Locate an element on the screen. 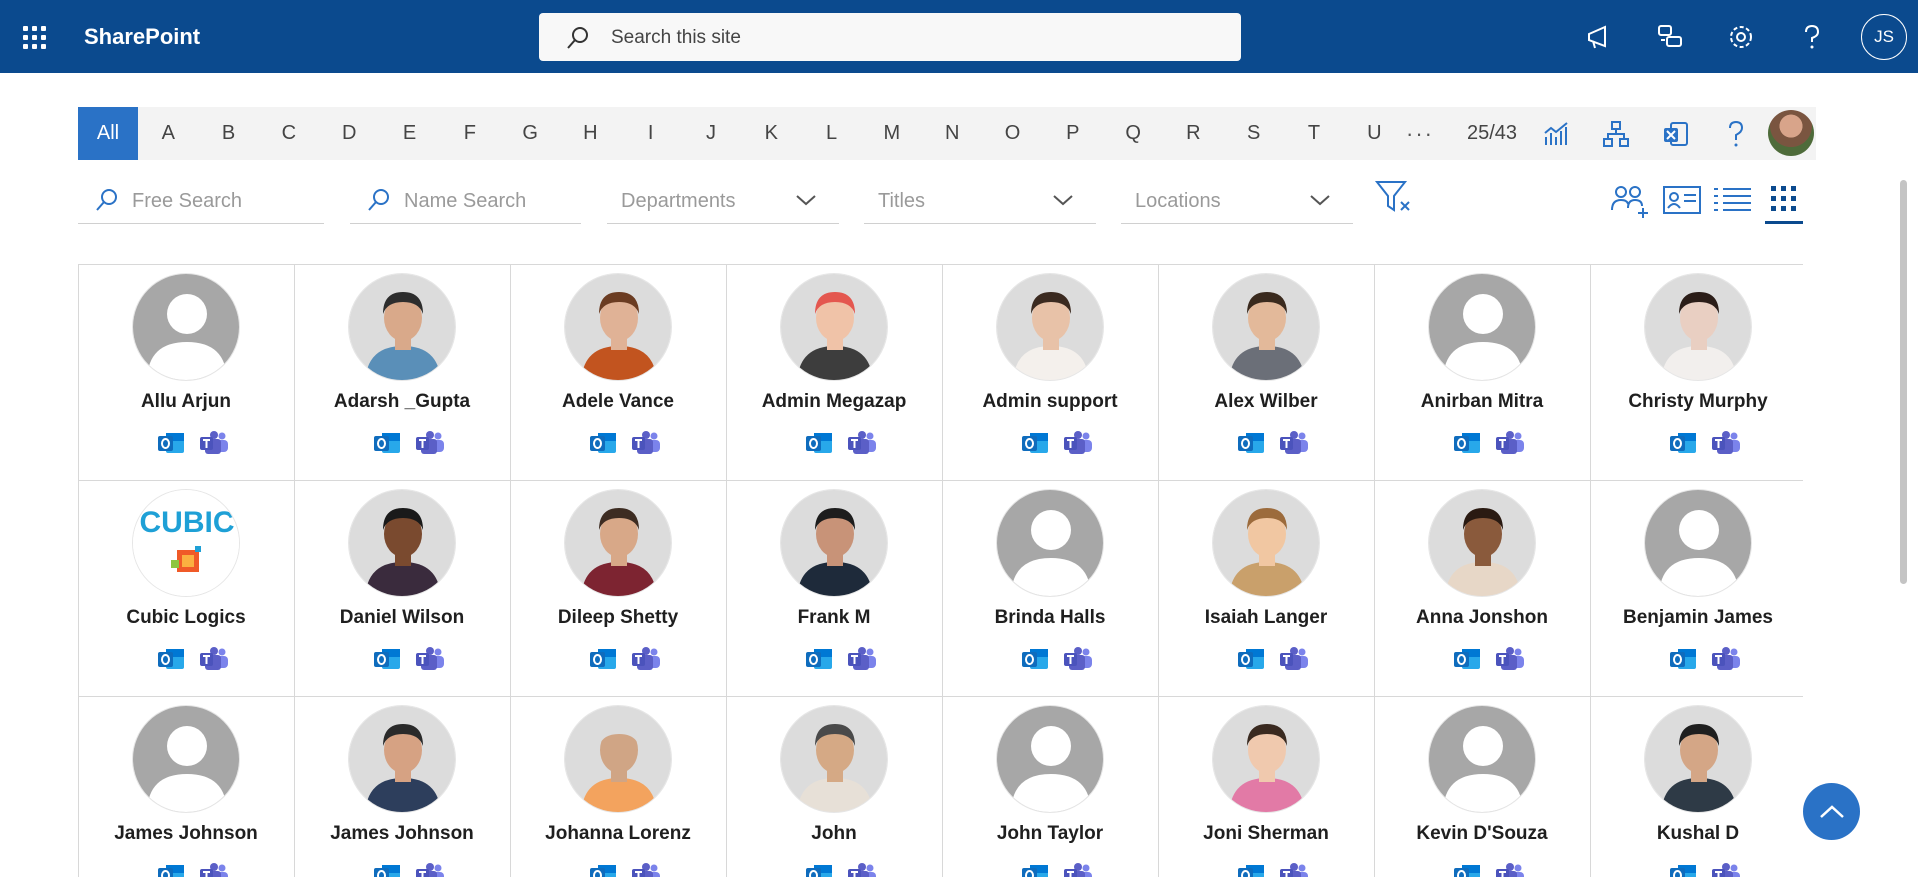 The image size is (1918, 877). letter-filter-q: Q is located at coordinates (1133, 133).